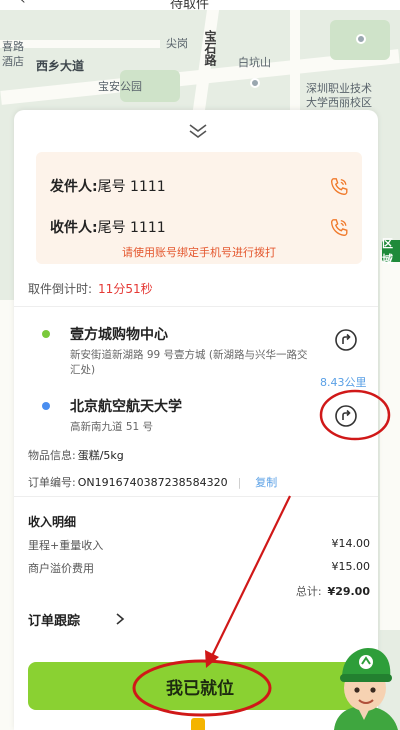  Describe the element at coordinates (66, 545) in the screenshot. I see `fee-label: 里程+重量收入` at that location.